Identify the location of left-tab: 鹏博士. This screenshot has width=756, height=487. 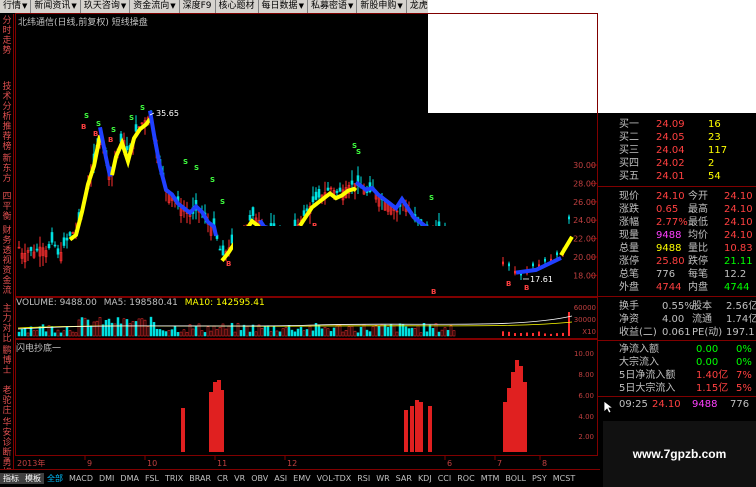
(7, 361).